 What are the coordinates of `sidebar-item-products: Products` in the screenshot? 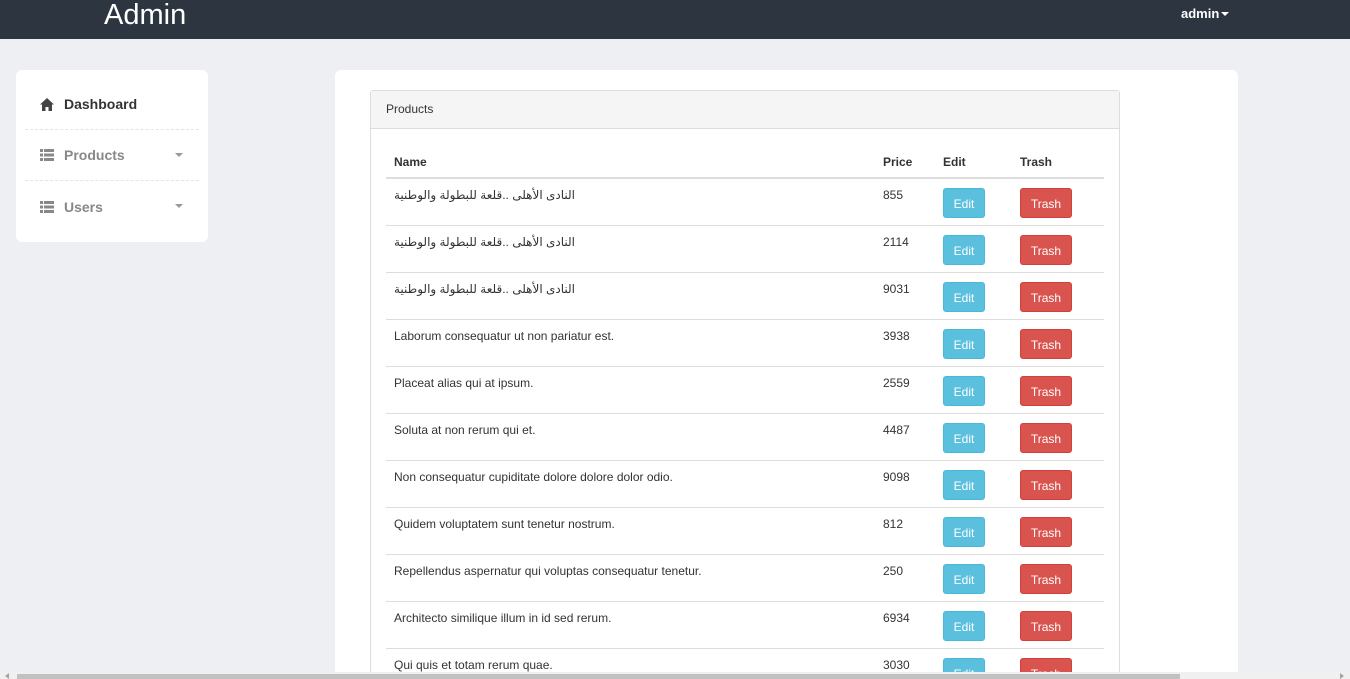 It's located at (112, 155).